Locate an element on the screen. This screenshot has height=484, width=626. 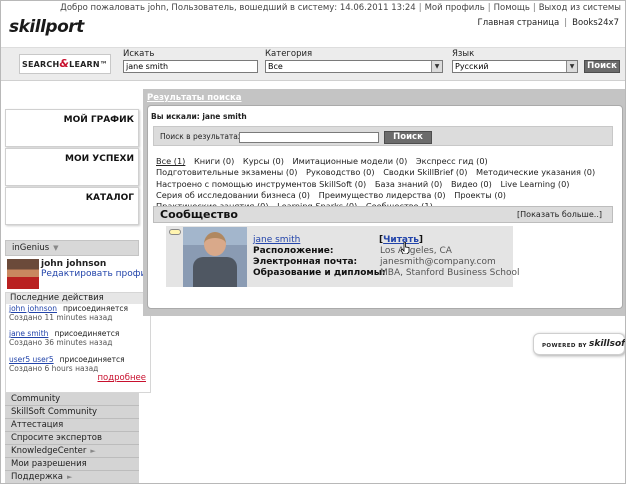
filter-courses: Курсы (0) is located at coordinates (263, 161).